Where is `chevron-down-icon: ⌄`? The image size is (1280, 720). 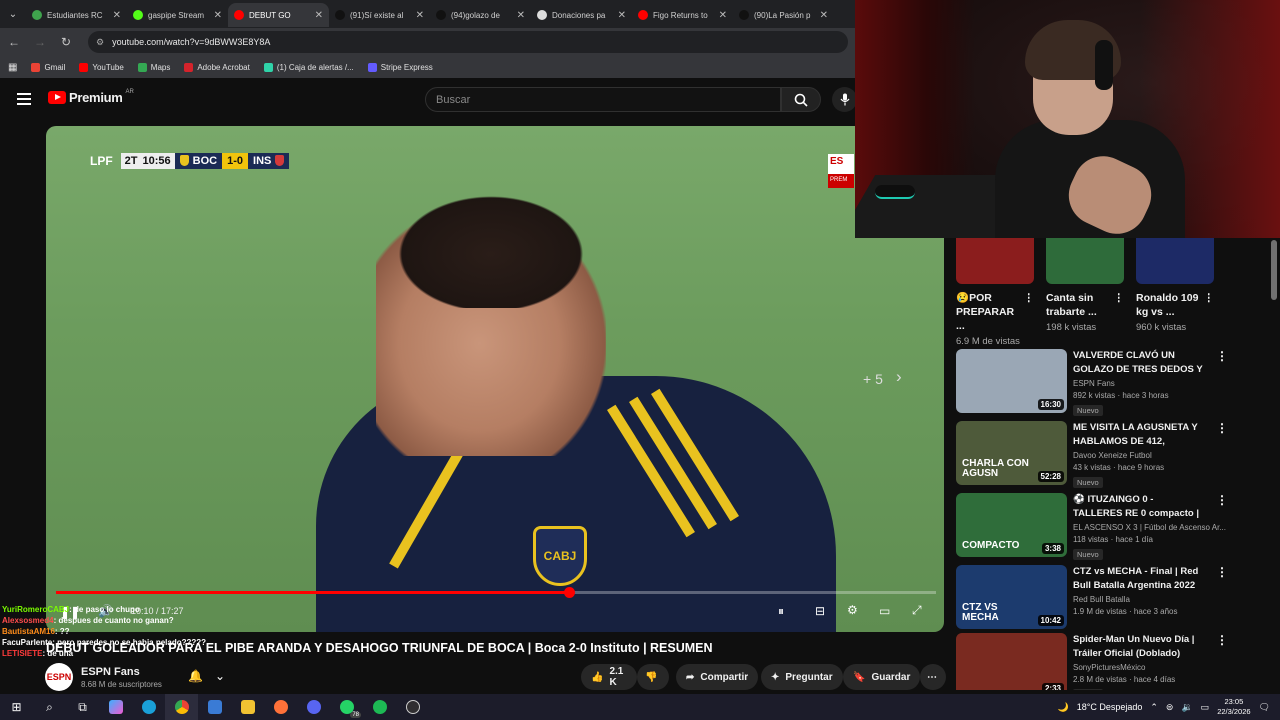 chevron-down-icon: ⌄ is located at coordinates (220, 676).